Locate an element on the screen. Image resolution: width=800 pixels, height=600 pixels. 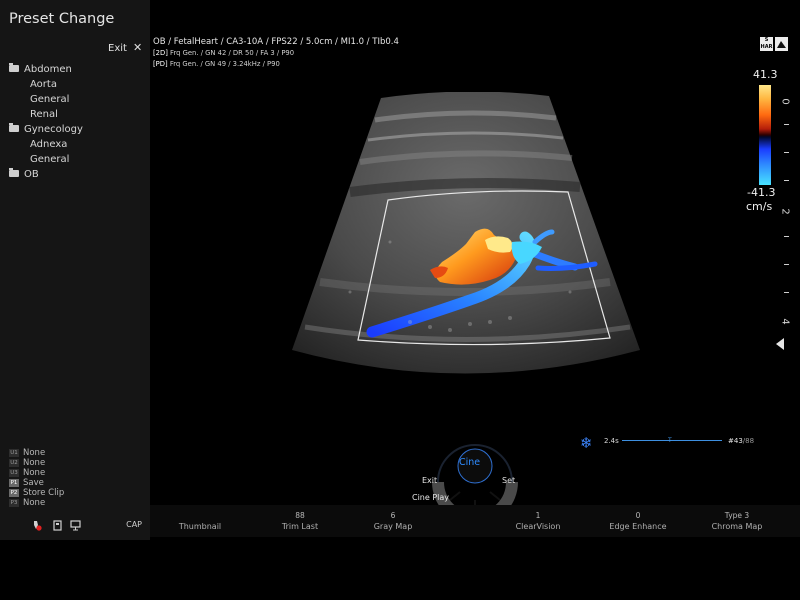
cine-frame-counter: #43/88 is located at coordinates (741, 441).